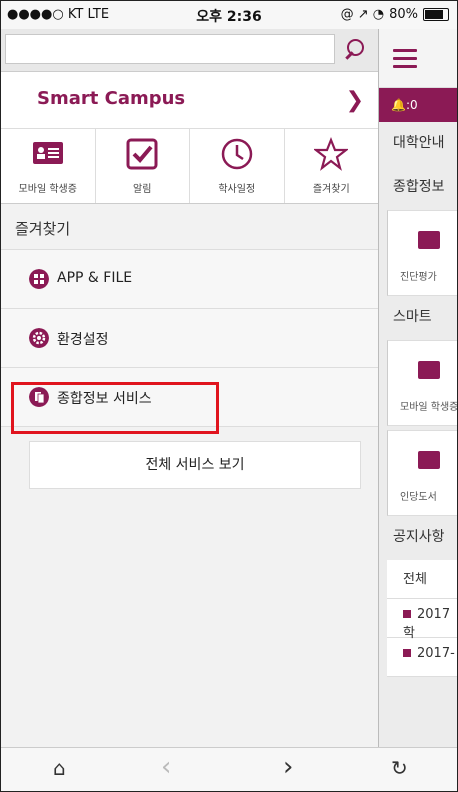  What do you see at coordinates (48, 166) in the screenshot?
I see `quick-item-student-id: 모바일 학생증` at bounding box center [48, 166].